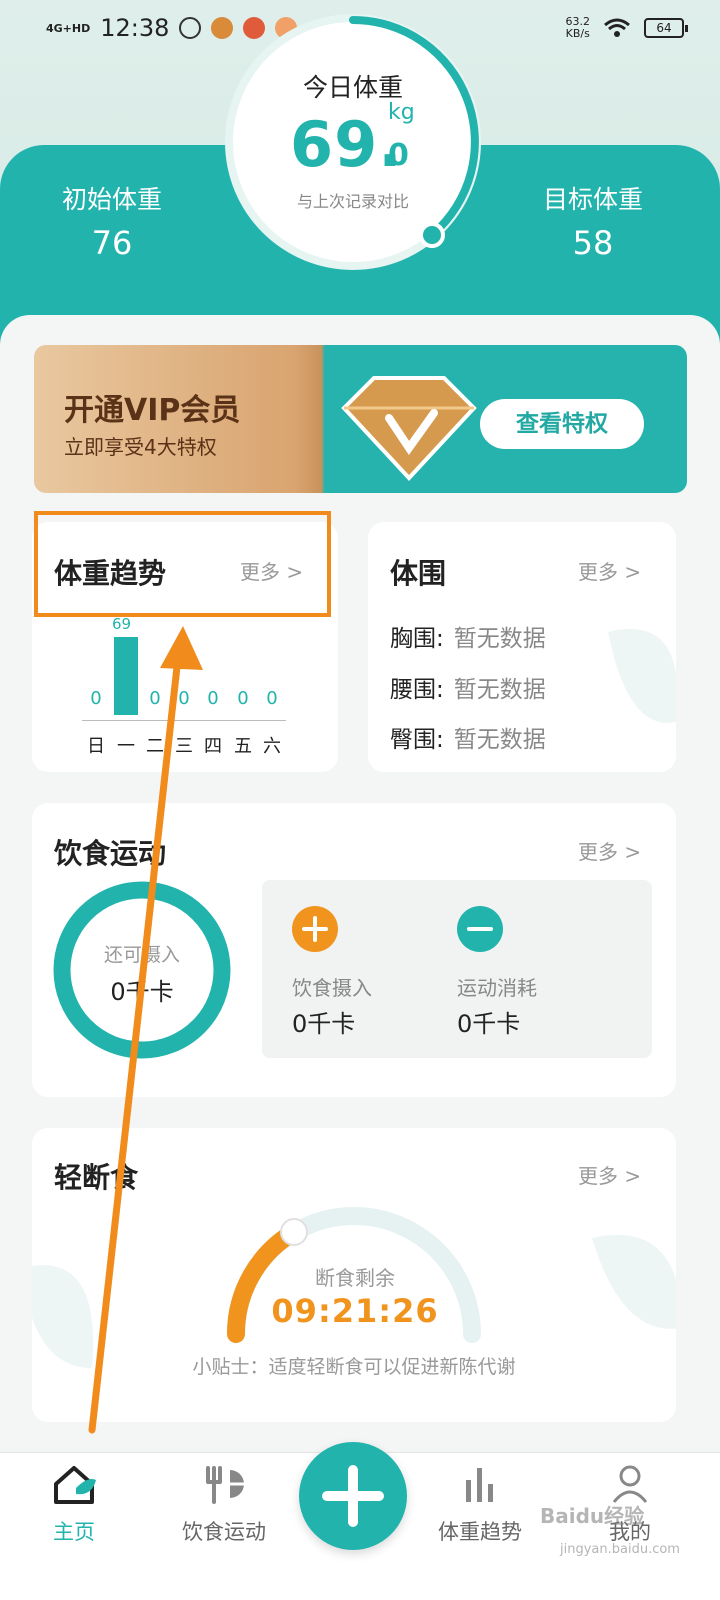 The width and height of the screenshot is (720, 1600). I want to click on add-food-button, so click(315, 929).